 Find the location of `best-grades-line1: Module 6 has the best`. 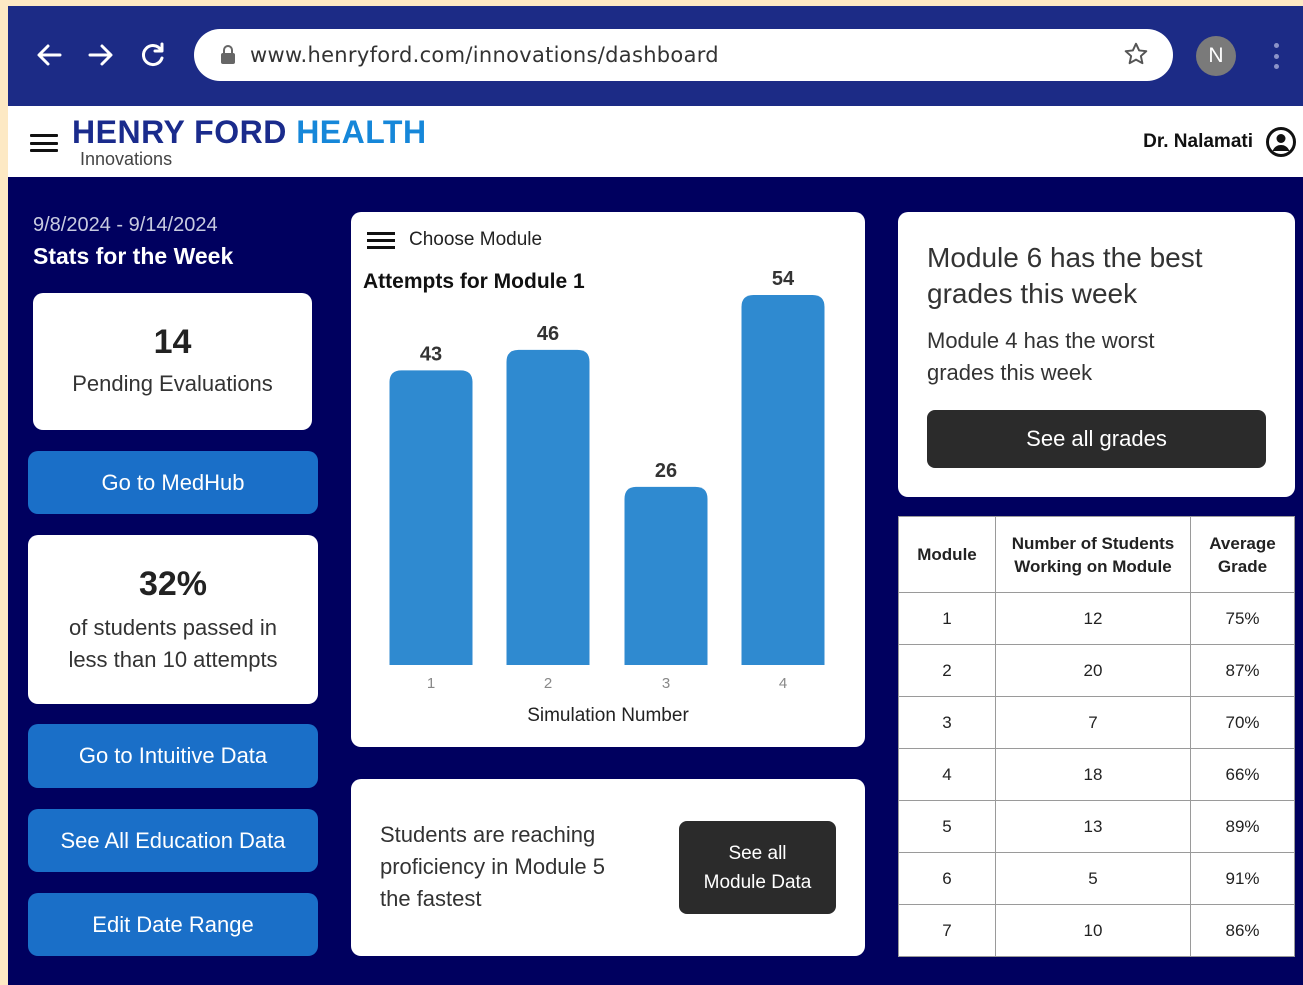

best-grades-line1: Module 6 has the best is located at coordinates (1065, 257).